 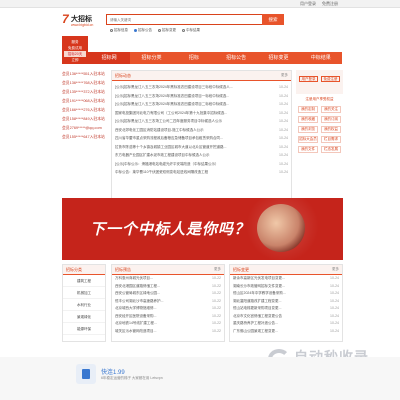 I want to click on footer-ad: 快连1.99 6年稳定运营的梯子 大家都在用 Letsvpn, so click(x=200, y=378).